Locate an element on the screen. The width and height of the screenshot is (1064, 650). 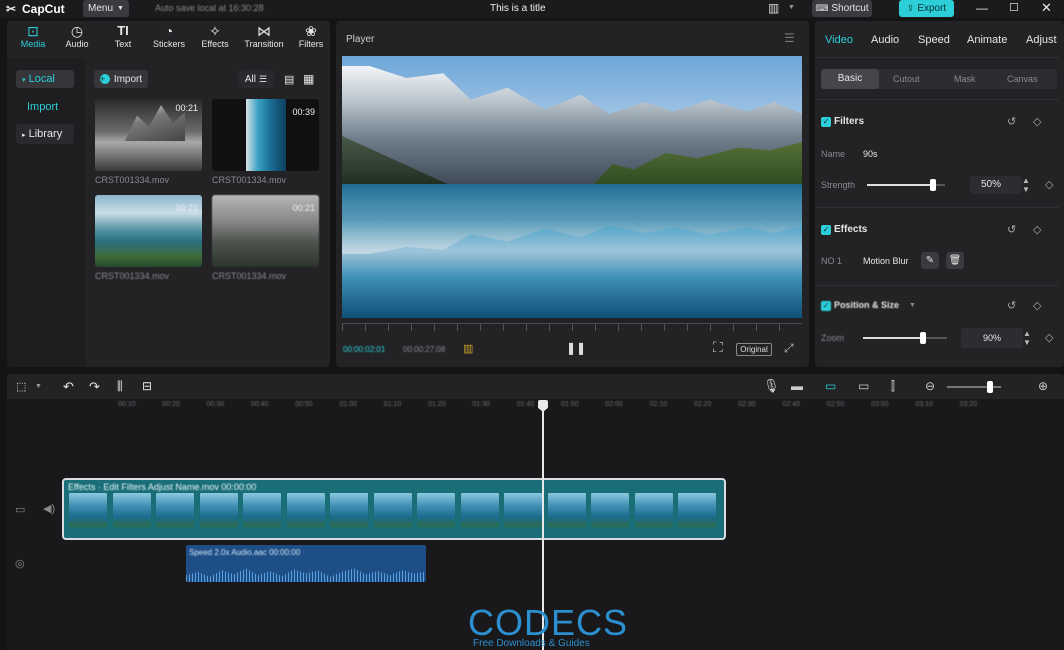
project-title: This is a title is located at coordinates (518, 8).